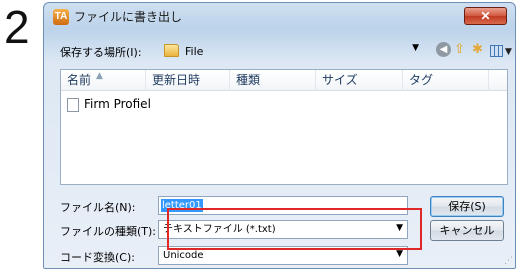 This screenshot has height=271, width=518. Describe the element at coordinates (294, 229) in the screenshot. I see `highlight-box` at that location.